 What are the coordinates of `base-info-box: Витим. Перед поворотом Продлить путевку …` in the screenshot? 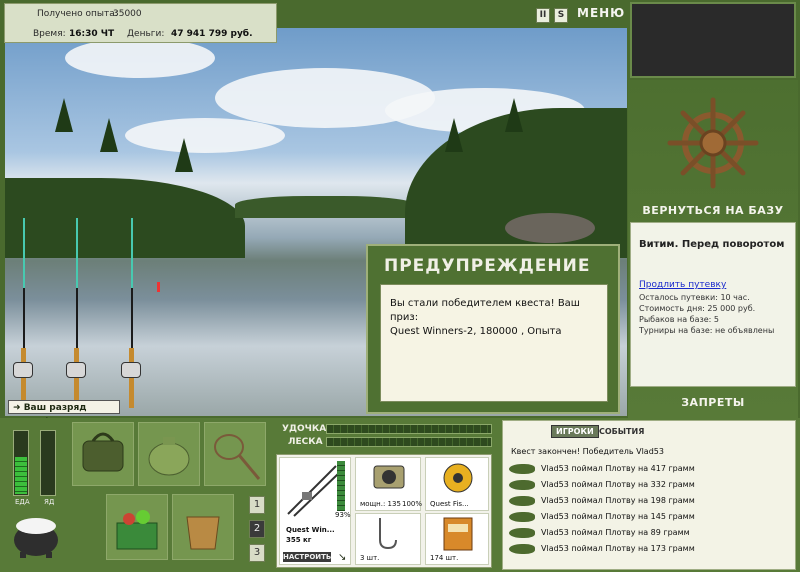 It's located at (713, 304).